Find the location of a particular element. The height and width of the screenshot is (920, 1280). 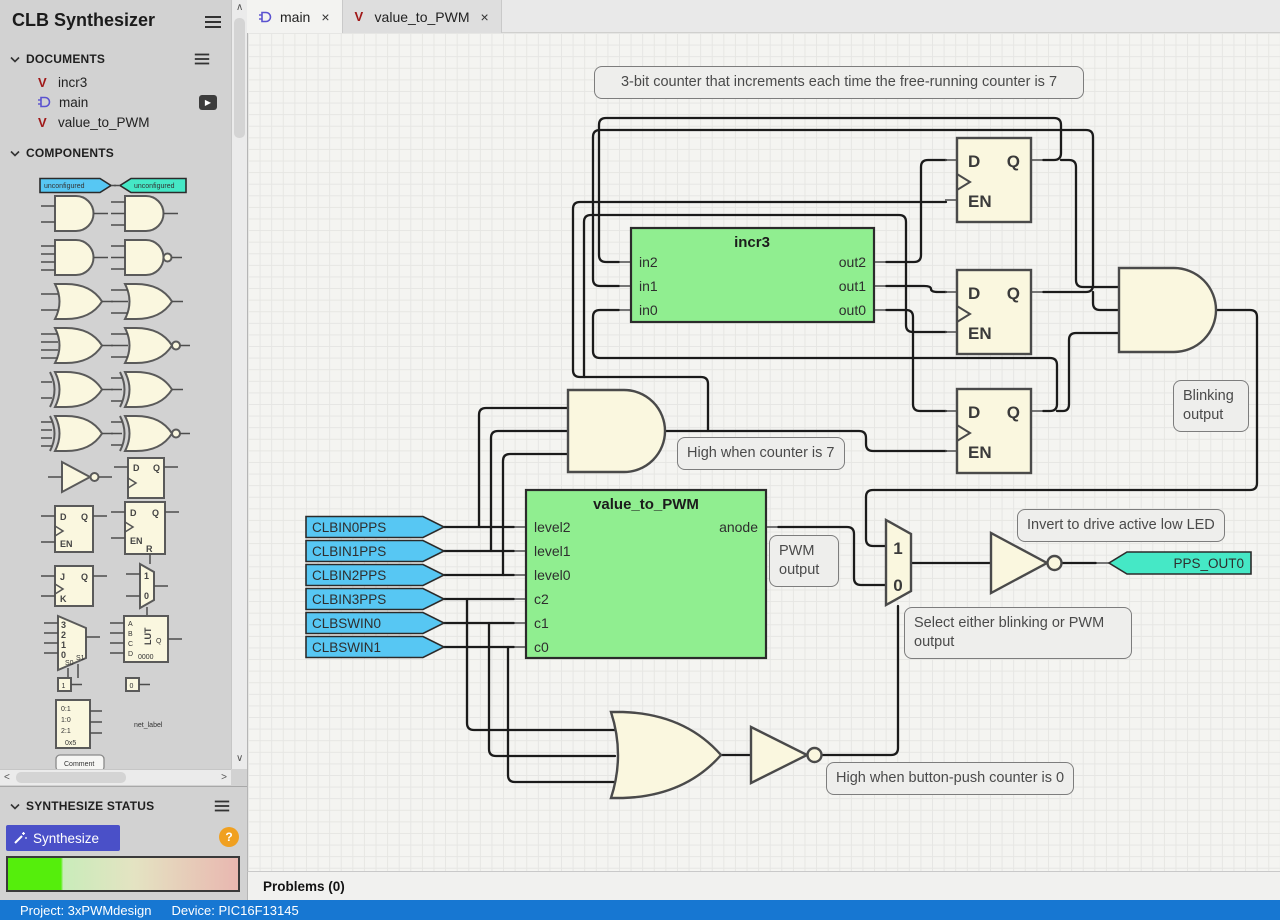

mux-2to1: 1 0 is located at coordinates (898, 562).